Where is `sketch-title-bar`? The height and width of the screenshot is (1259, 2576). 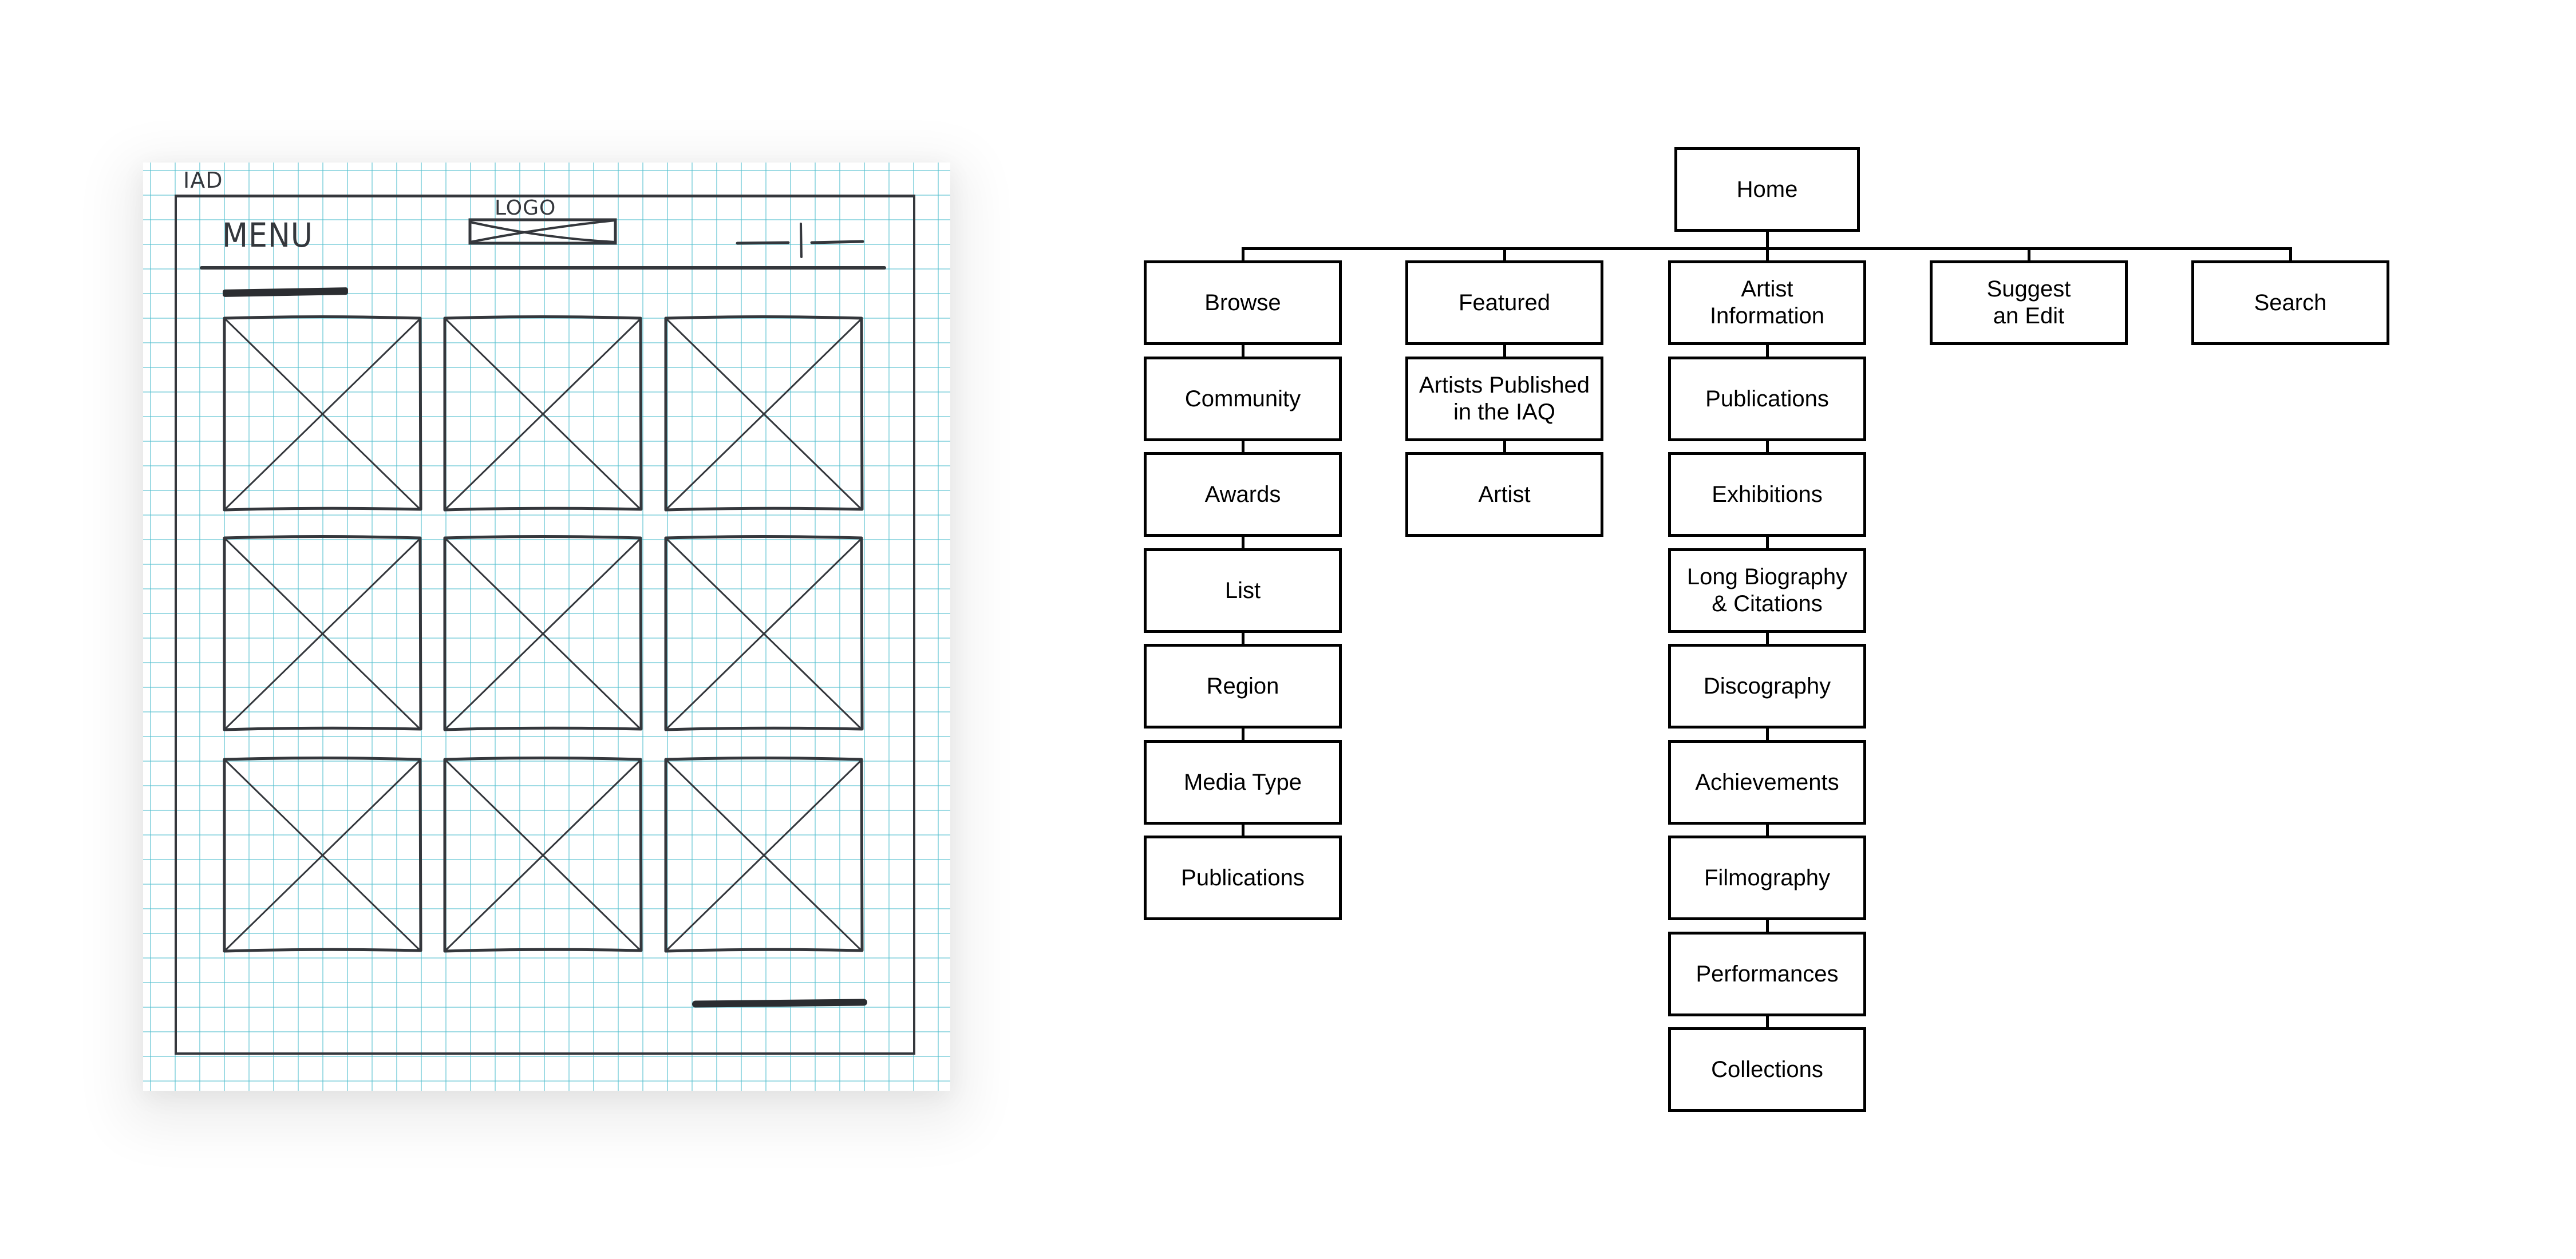 sketch-title-bar is located at coordinates (285, 292).